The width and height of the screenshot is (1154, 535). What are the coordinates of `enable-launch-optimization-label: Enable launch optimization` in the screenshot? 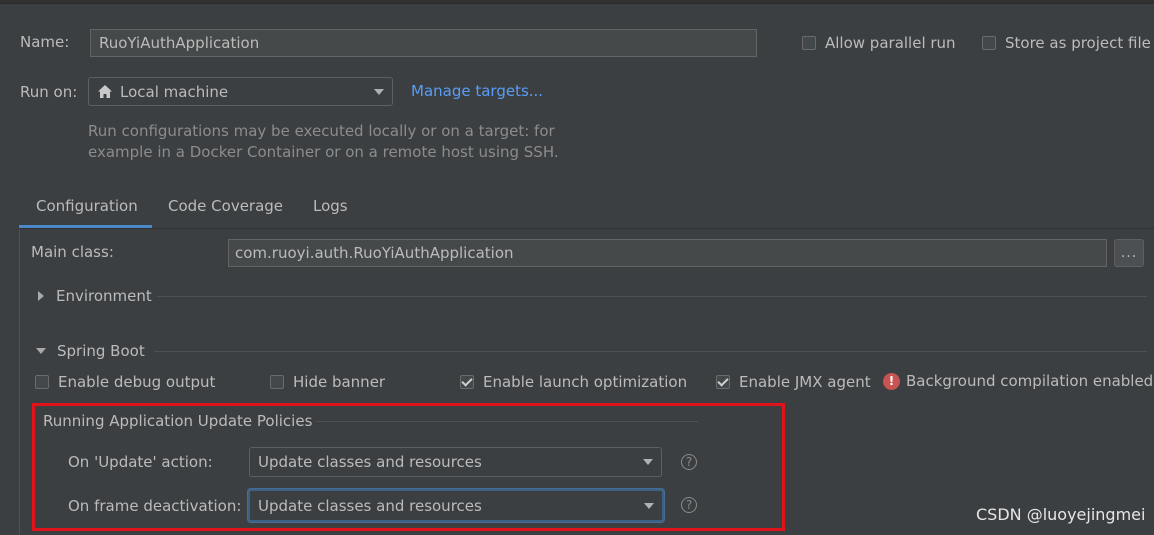 It's located at (585, 382).